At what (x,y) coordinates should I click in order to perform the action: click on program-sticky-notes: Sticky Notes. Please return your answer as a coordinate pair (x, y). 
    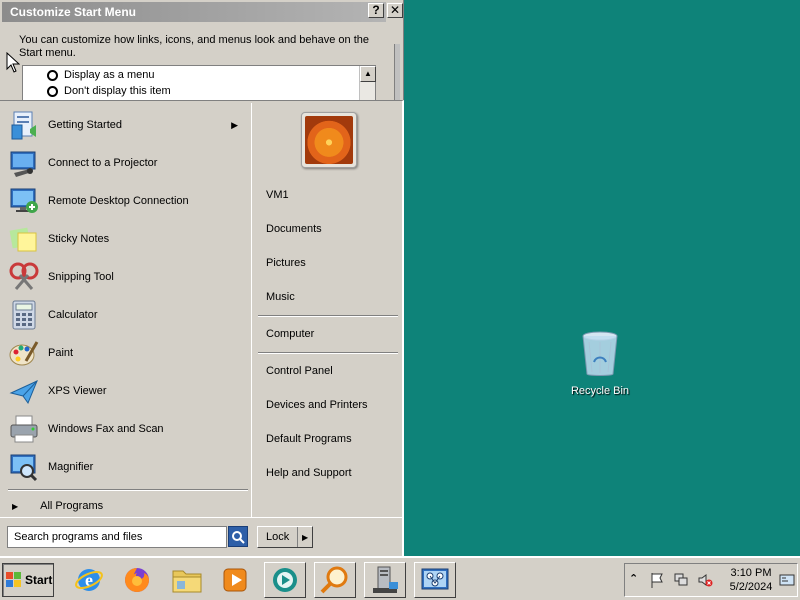
    Looking at the image, I should click on (128, 239).